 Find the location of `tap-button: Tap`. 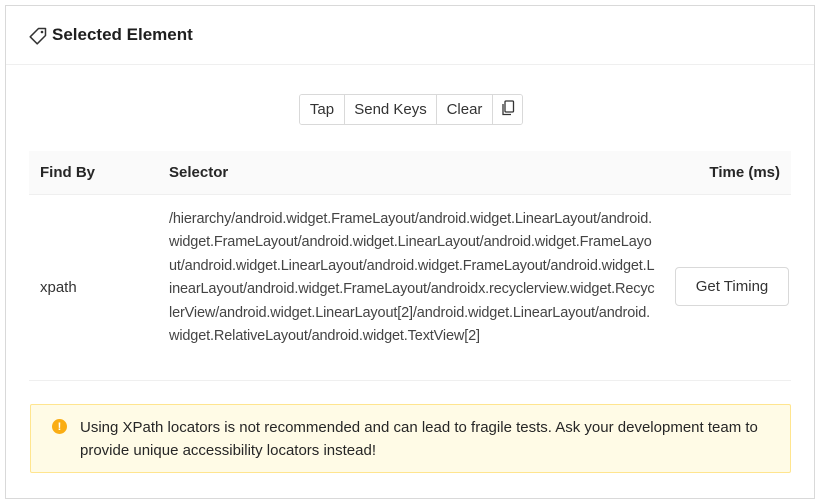

tap-button: Tap is located at coordinates (322, 109).